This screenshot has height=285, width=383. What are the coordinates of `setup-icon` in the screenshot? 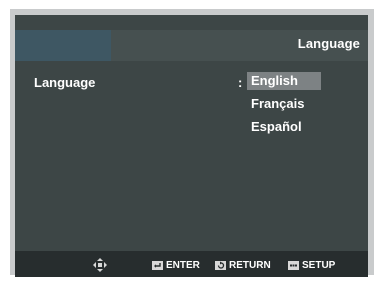 It's located at (293, 265).